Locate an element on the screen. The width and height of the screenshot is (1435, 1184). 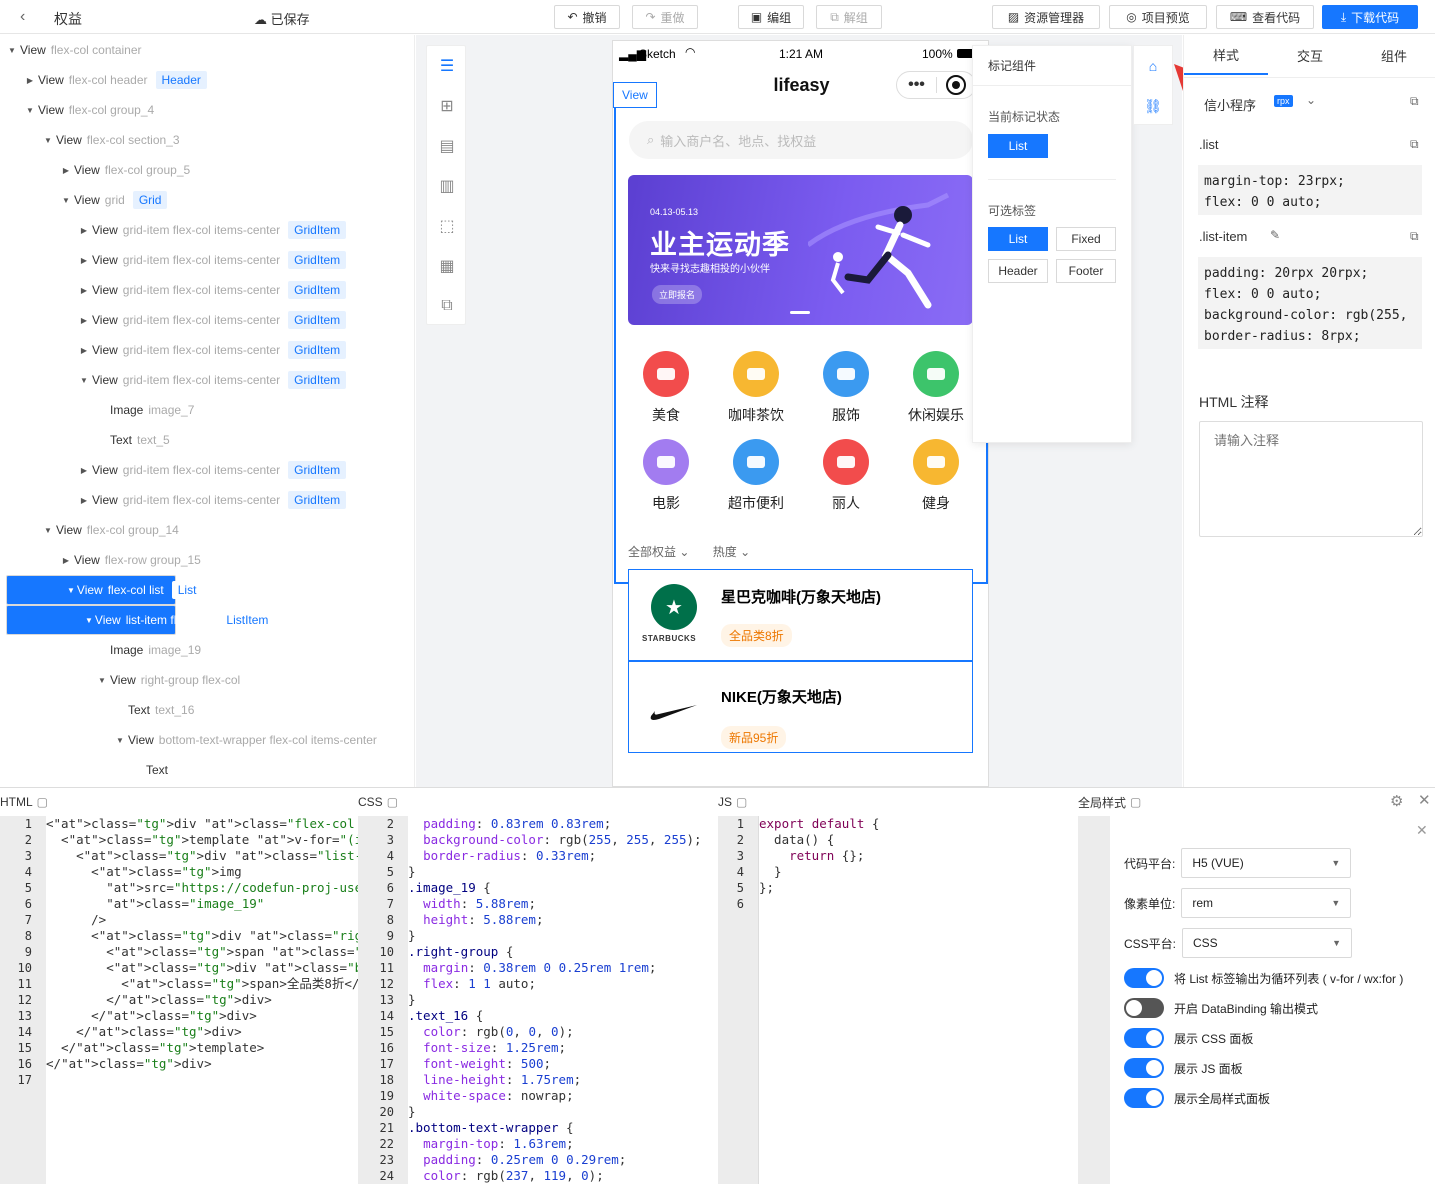
grid-item: 丽人 is located at coordinates (846, 476).